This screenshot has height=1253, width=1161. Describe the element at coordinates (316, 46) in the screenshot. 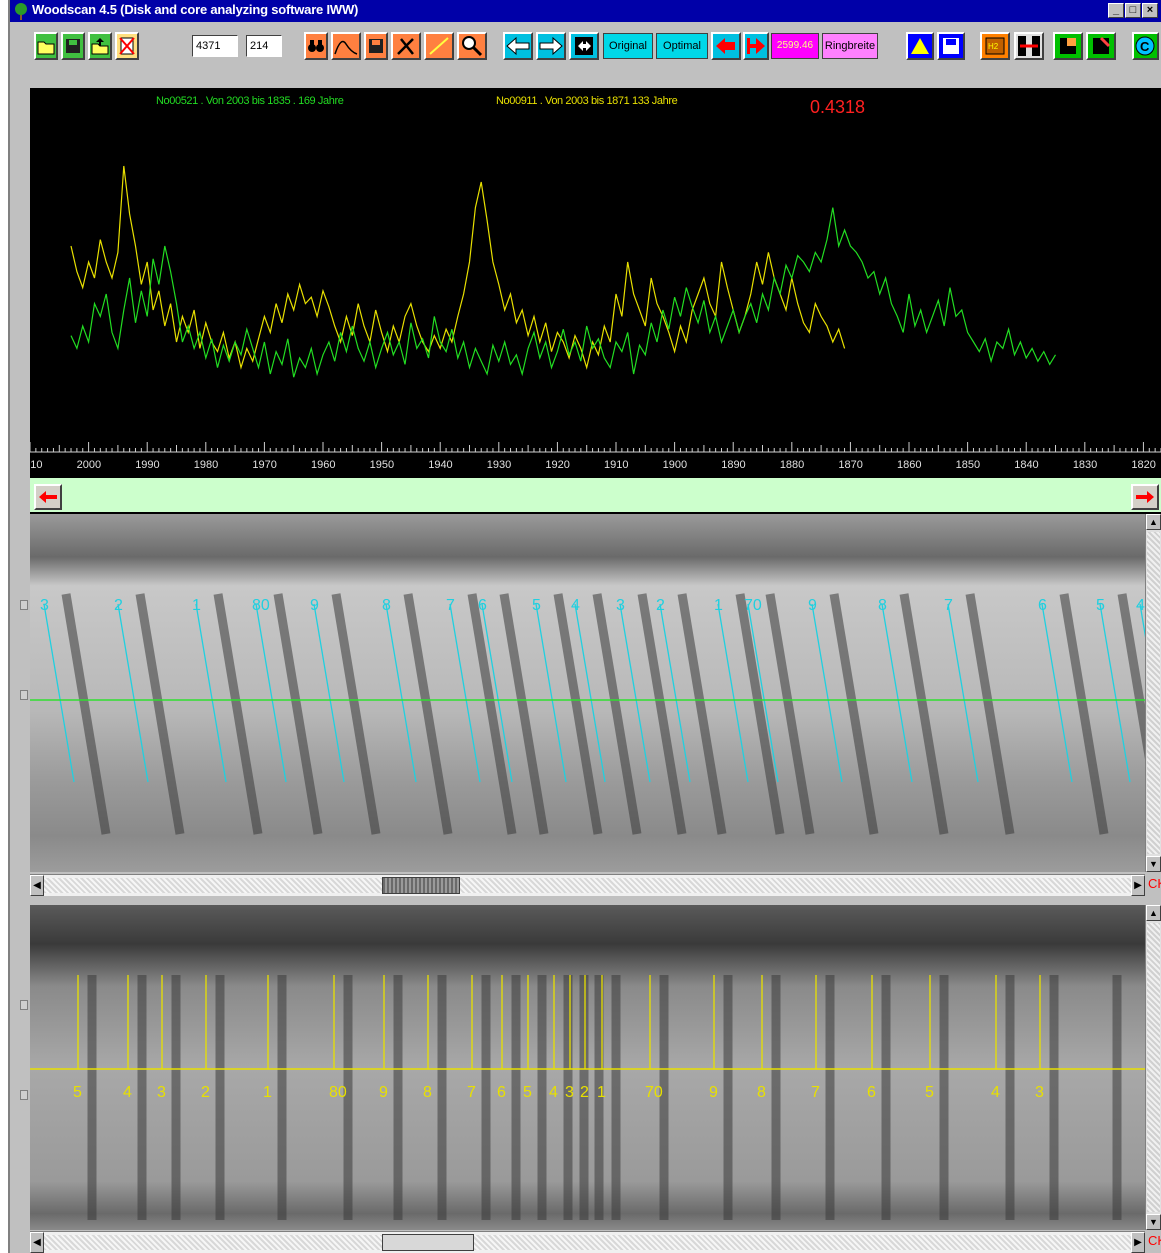

I see `binoculars-button` at that location.